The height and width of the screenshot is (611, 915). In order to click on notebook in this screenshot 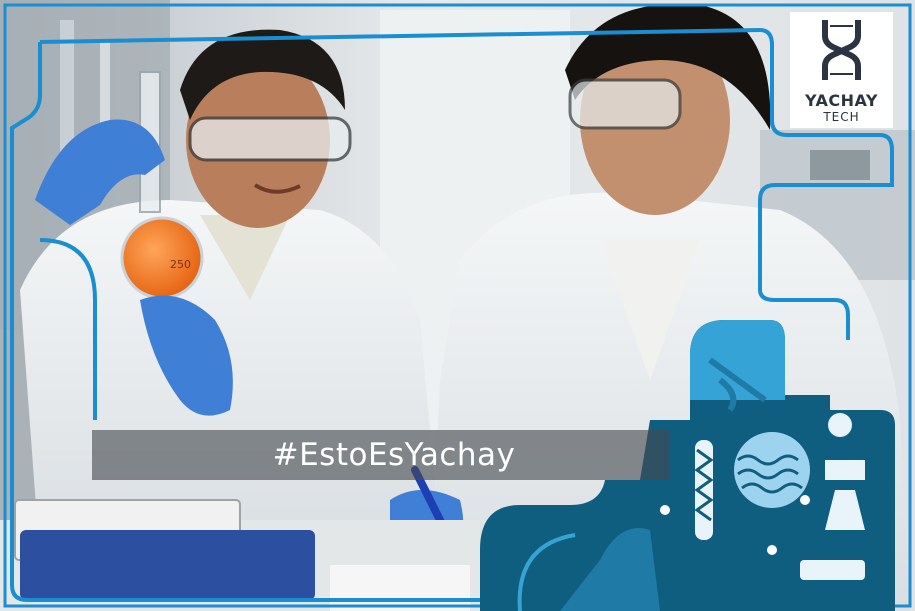, I will do `click(400, 588)`.